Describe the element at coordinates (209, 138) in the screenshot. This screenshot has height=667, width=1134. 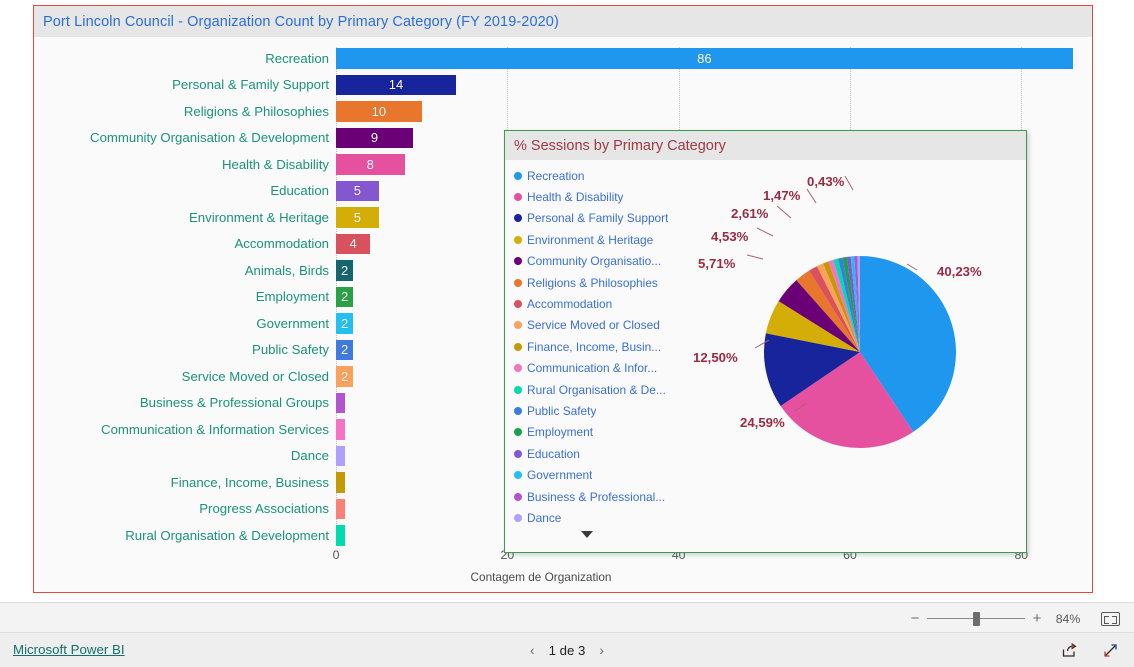
I see `bar-category-label: Community Organisation & Development` at that location.